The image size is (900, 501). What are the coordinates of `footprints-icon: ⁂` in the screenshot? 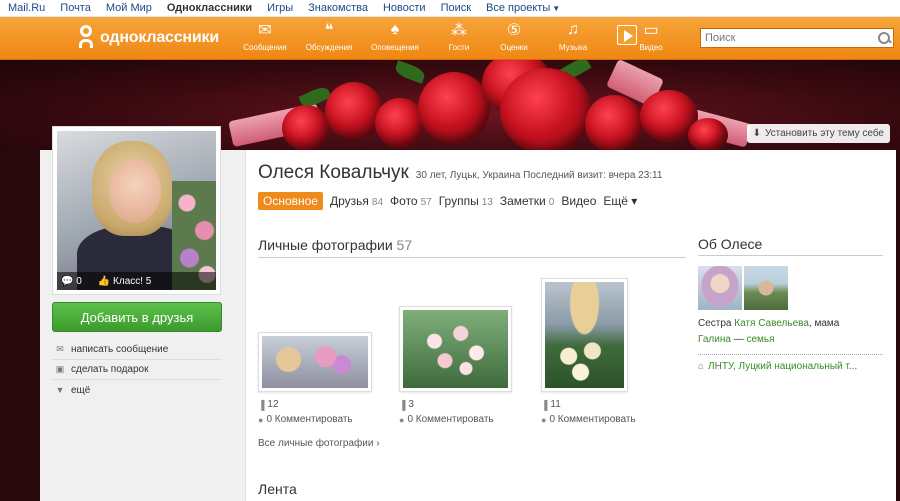 It's located at (459, 30).